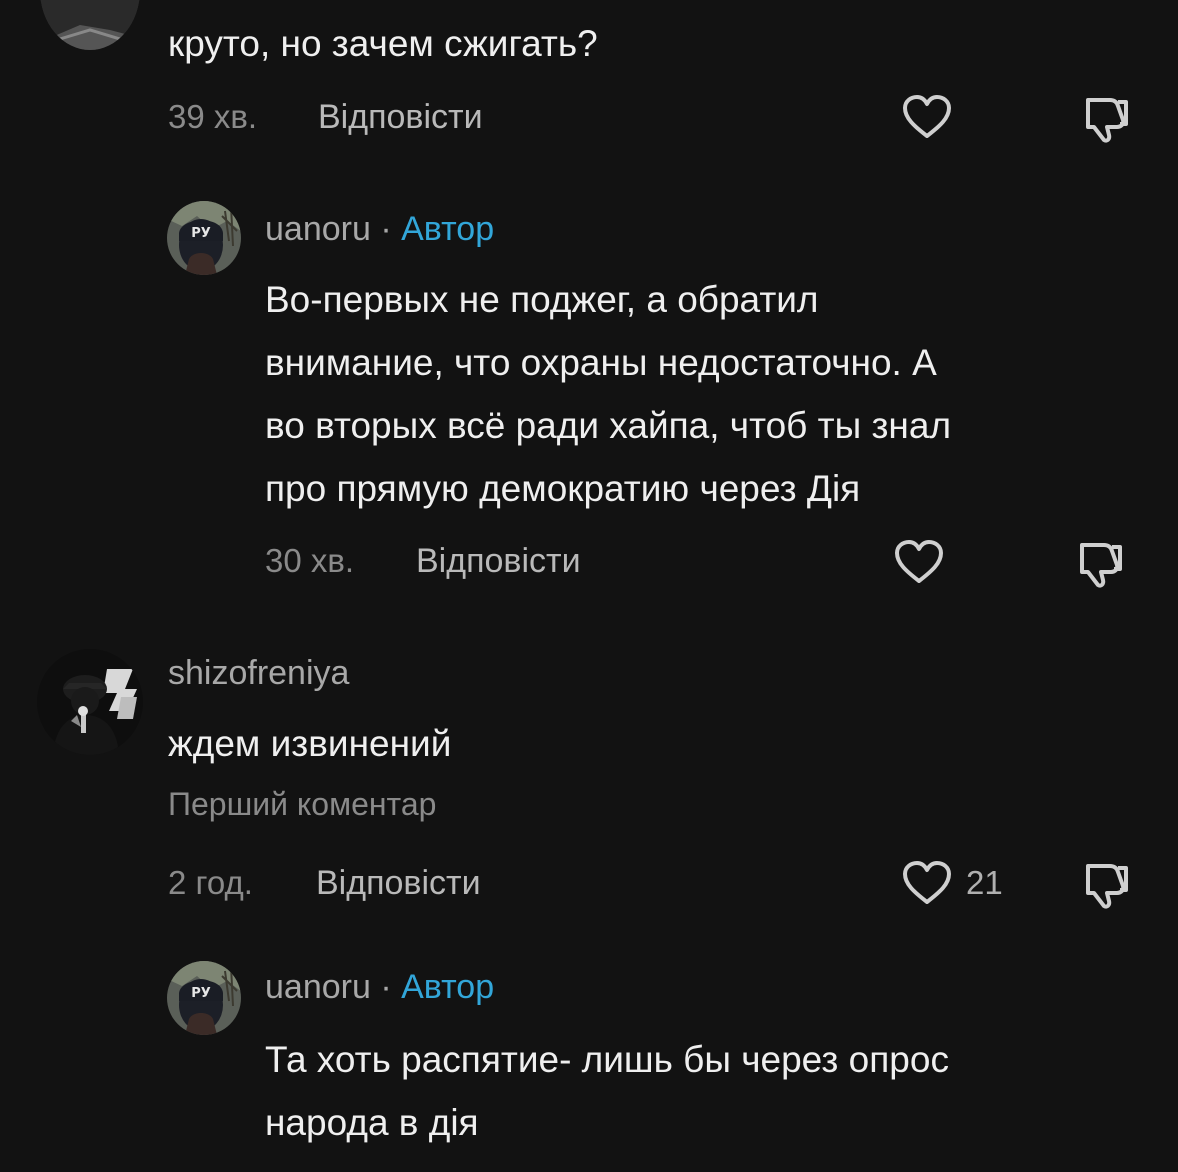  What do you see at coordinates (984, 882) in the screenshot?
I see `like-count: 21` at bounding box center [984, 882].